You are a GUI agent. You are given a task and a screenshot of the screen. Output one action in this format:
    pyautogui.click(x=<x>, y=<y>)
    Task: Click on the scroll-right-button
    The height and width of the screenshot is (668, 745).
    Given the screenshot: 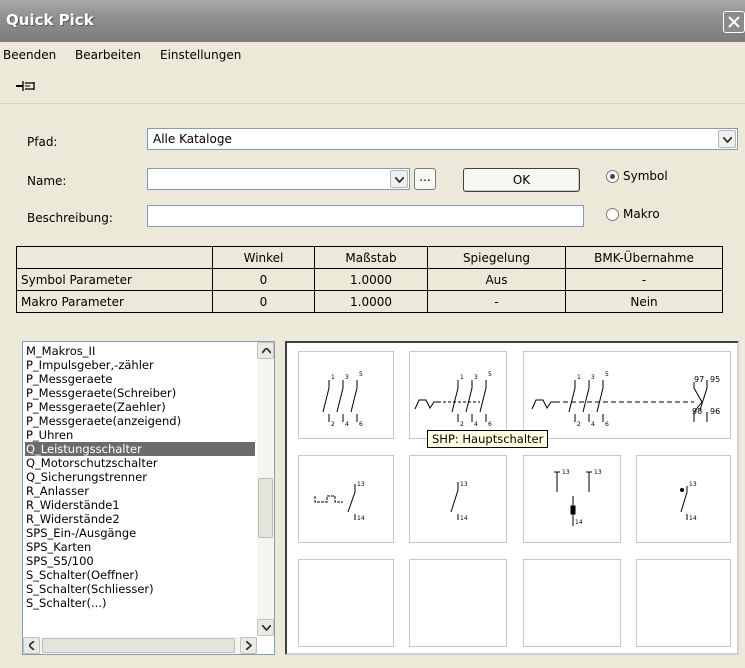 What is the action you would take?
    pyautogui.click(x=248, y=645)
    